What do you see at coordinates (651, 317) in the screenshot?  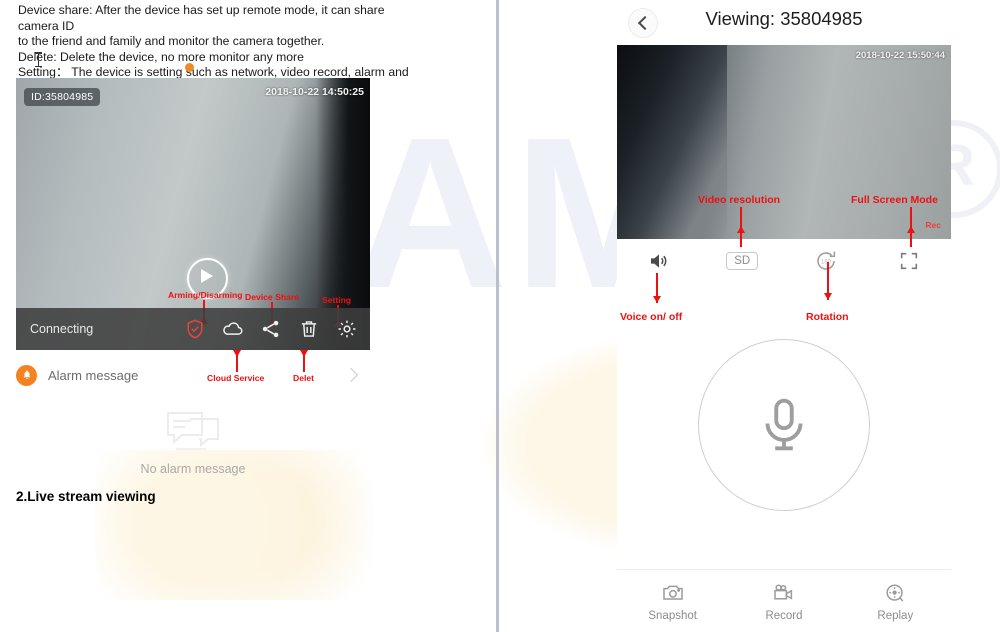 I see `annotation-voice-on-off: Voice on/ off` at bounding box center [651, 317].